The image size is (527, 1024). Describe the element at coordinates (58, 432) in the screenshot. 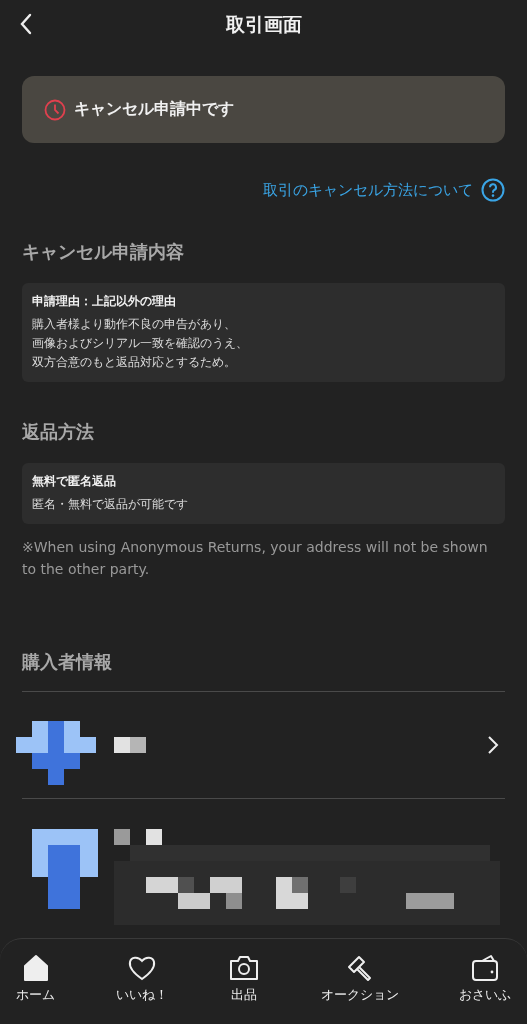

I see `section-heading: 返品方法` at that location.